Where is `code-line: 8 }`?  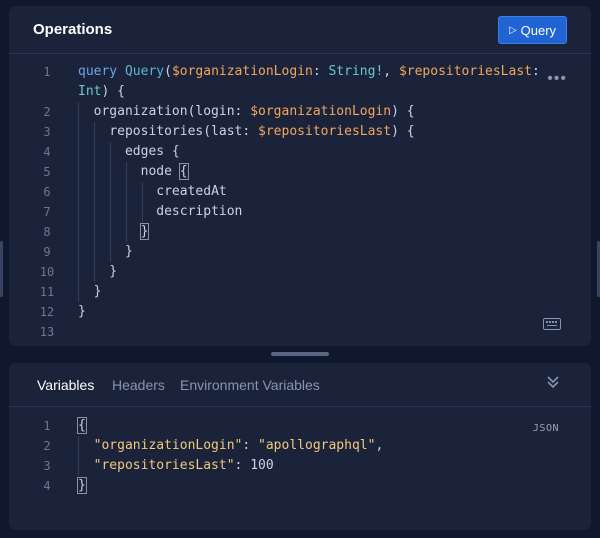 code-line: 8 } is located at coordinates (300, 232).